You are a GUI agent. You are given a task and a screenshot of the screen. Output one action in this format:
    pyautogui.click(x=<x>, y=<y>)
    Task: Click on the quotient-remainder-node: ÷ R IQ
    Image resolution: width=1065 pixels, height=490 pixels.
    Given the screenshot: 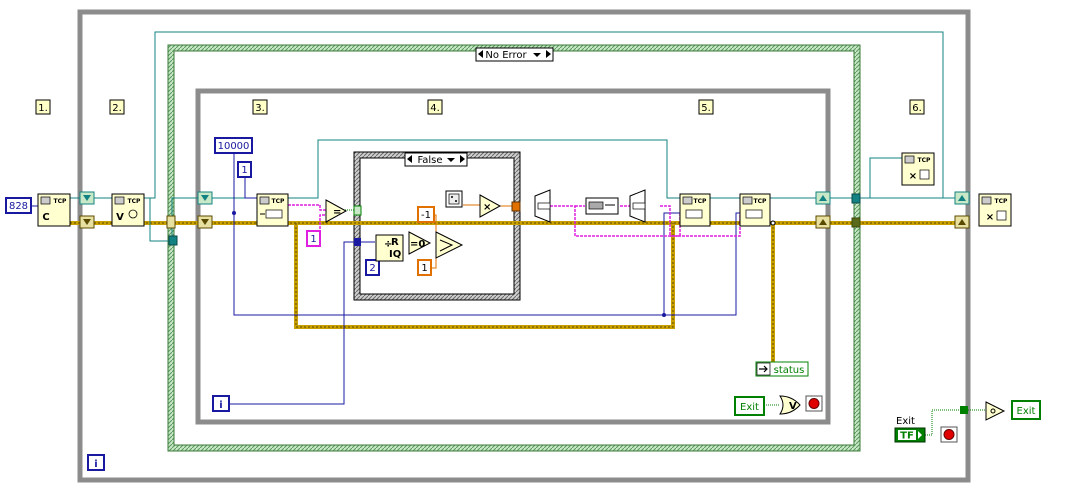 What is the action you would take?
    pyautogui.click(x=389, y=248)
    